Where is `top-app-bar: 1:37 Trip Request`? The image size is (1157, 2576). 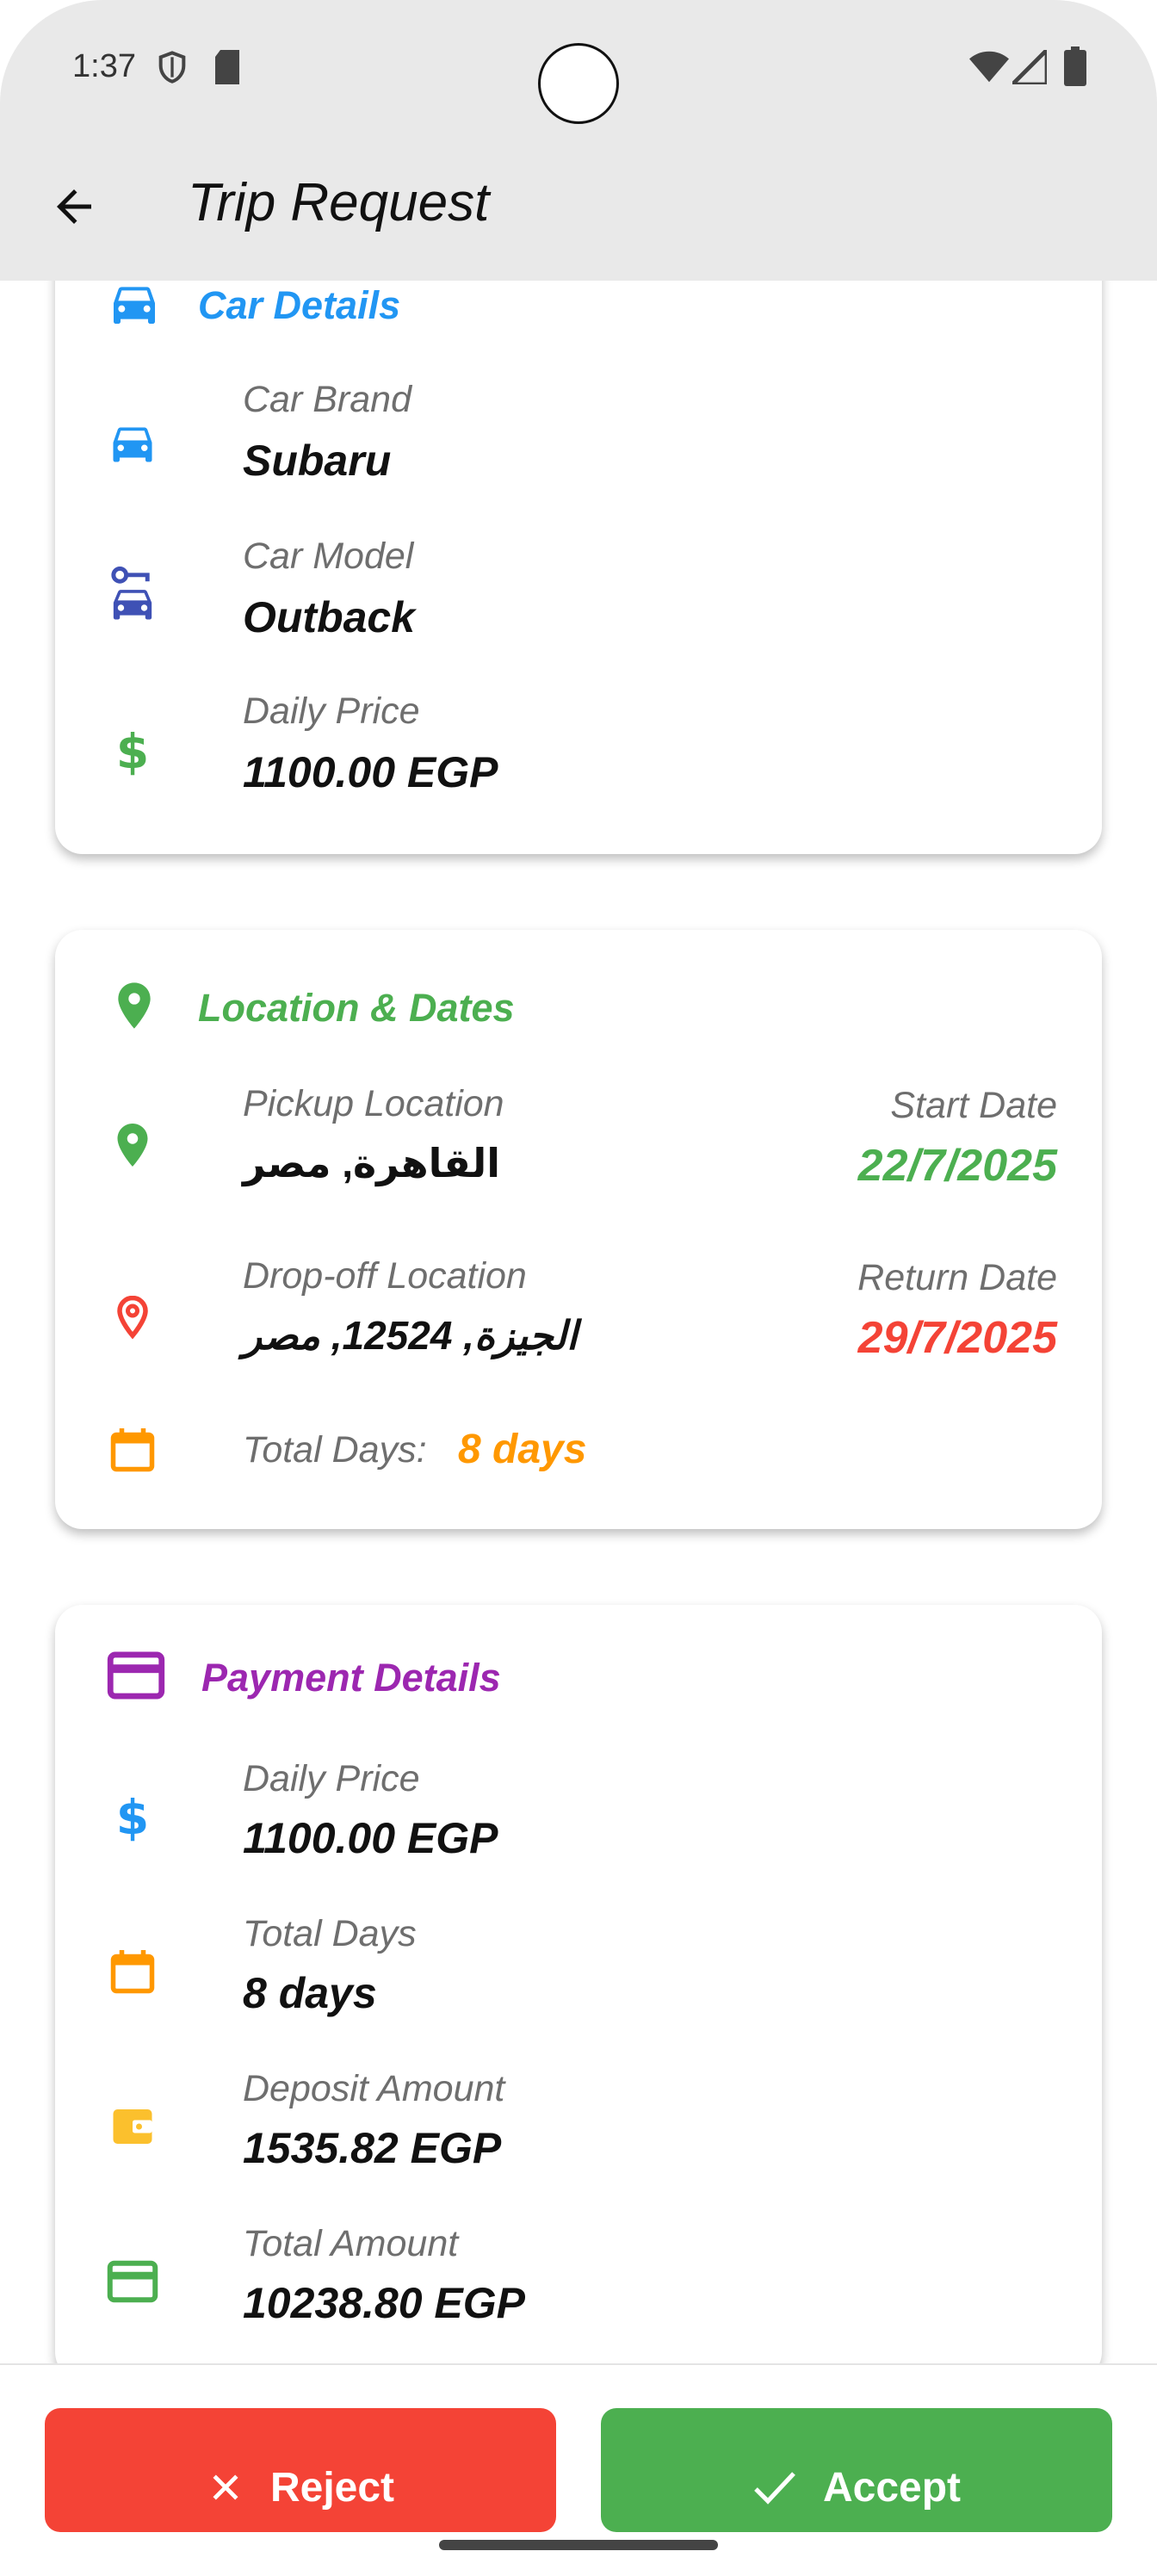
top-app-bar: 1:37 Trip Request is located at coordinates (579, 140).